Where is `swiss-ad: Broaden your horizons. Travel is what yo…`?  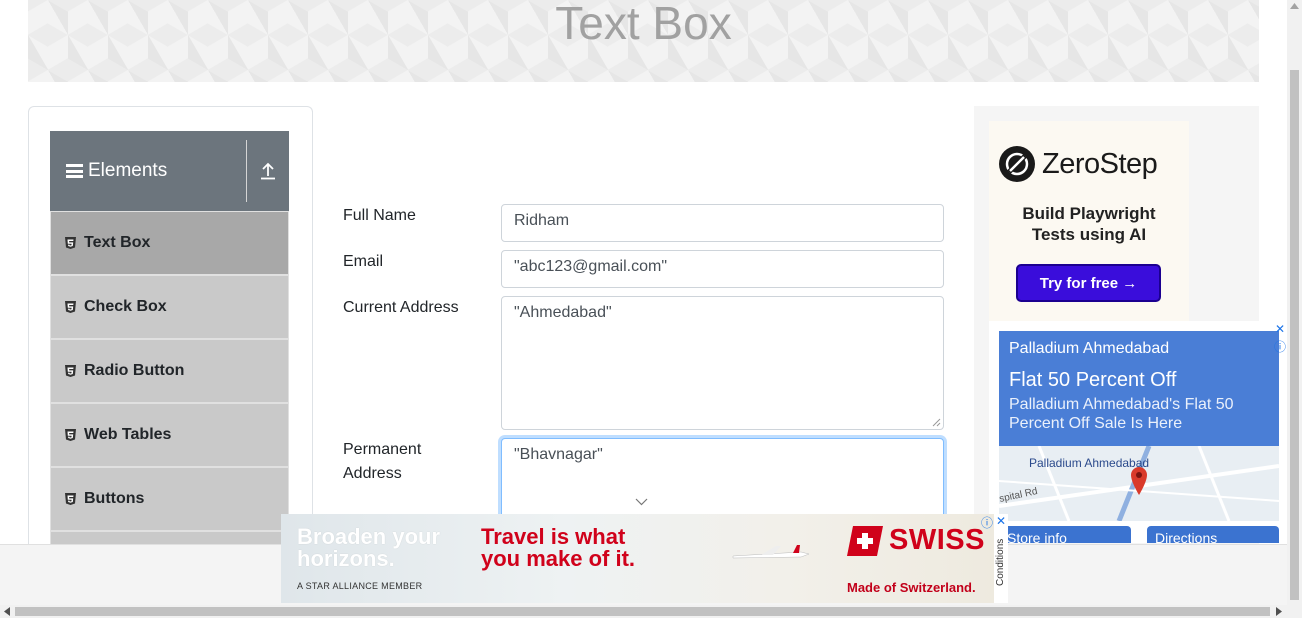 swiss-ad: Broaden your horizons. Travel is what yo… is located at coordinates (637, 558).